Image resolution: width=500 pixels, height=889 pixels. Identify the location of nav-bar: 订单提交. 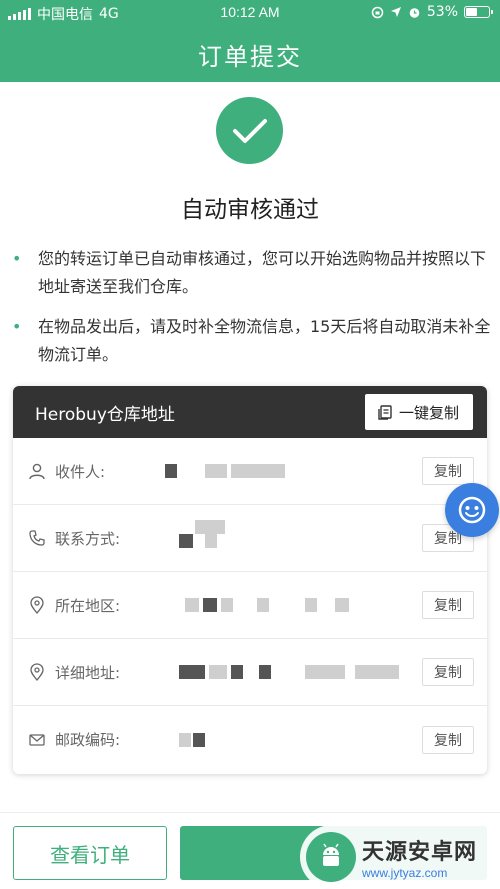
(250, 54).